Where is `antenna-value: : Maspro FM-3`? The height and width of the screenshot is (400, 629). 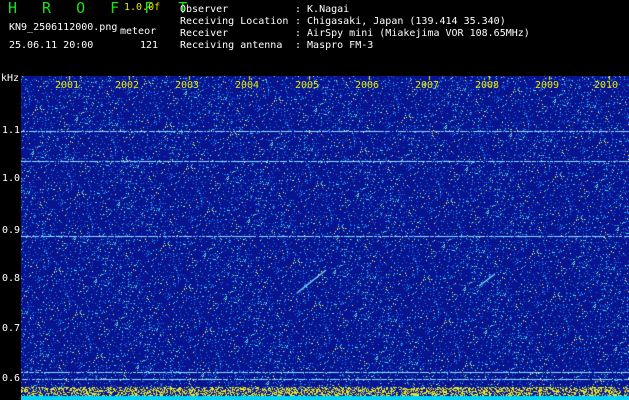
antenna-value: : Maspro FM-3 is located at coordinates (334, 45).